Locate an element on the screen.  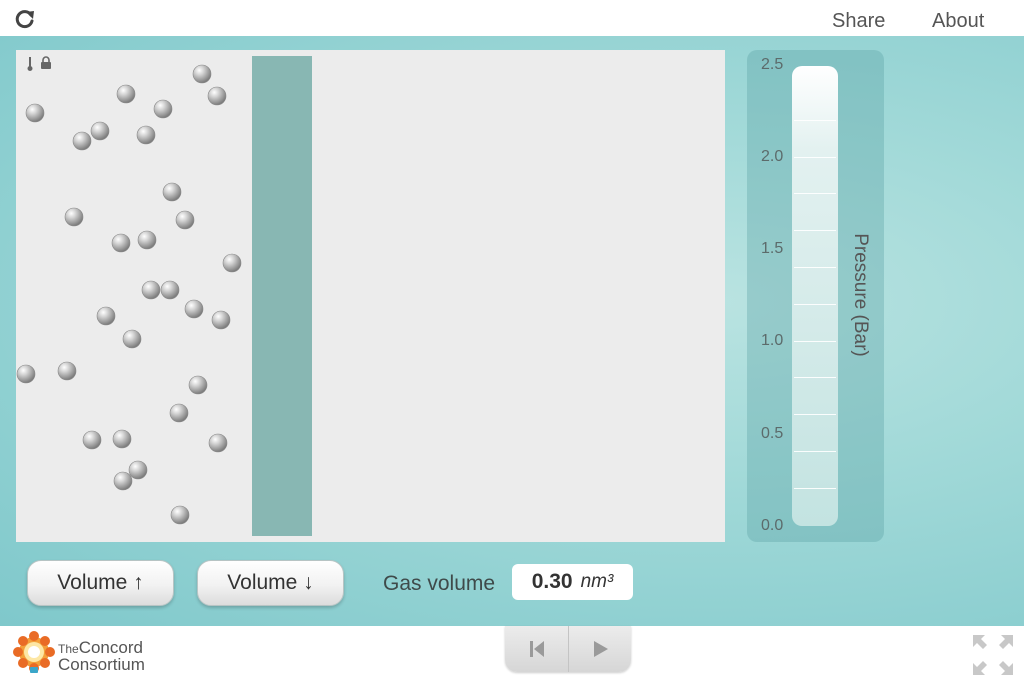
gas-volume-value: 0.30 is located at coordinates (552, 581).